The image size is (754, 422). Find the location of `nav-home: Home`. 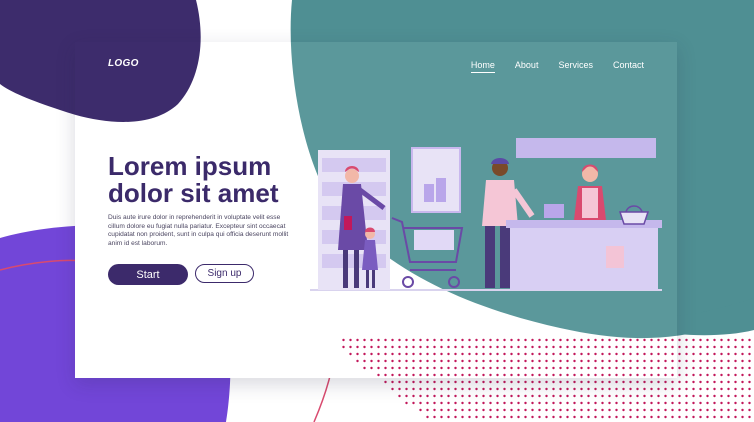

nav-home: Home is located at coordinates (482, 66).